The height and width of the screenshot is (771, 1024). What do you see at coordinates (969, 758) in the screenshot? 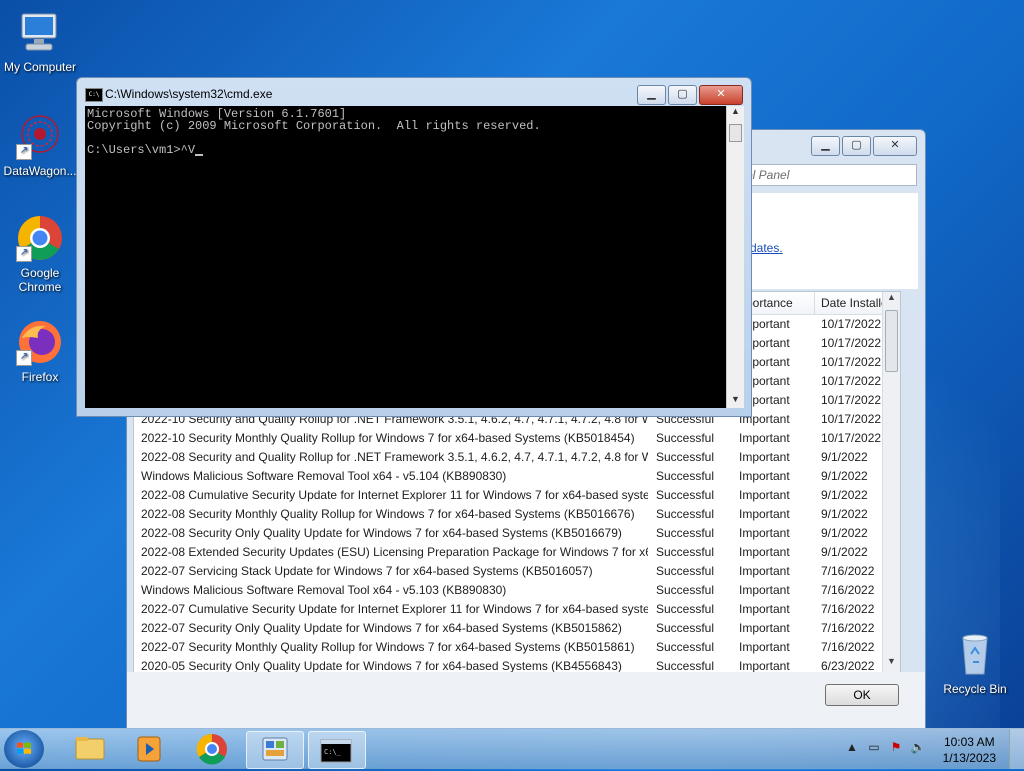
I see `clock-date: 1/13/2023` at bounding box center [969, 758].